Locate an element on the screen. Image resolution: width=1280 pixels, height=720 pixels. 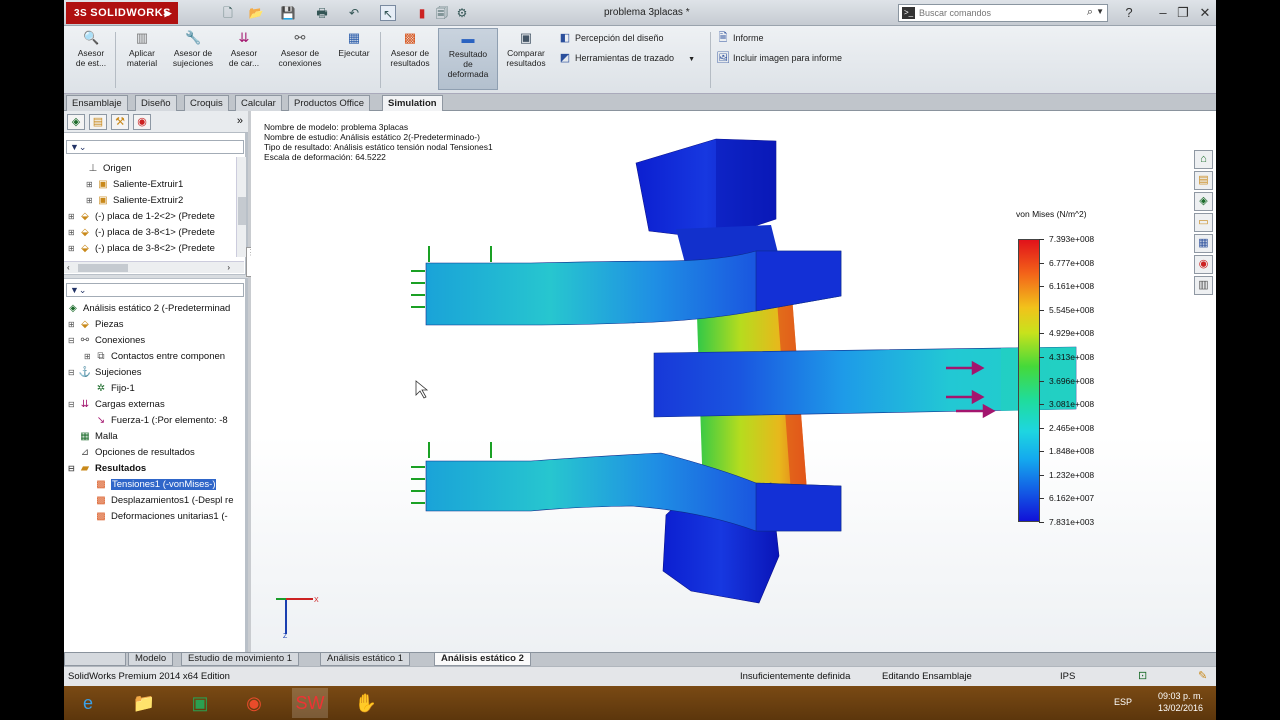
tab-calcular: Calcular is located at coordinates (258, 103).